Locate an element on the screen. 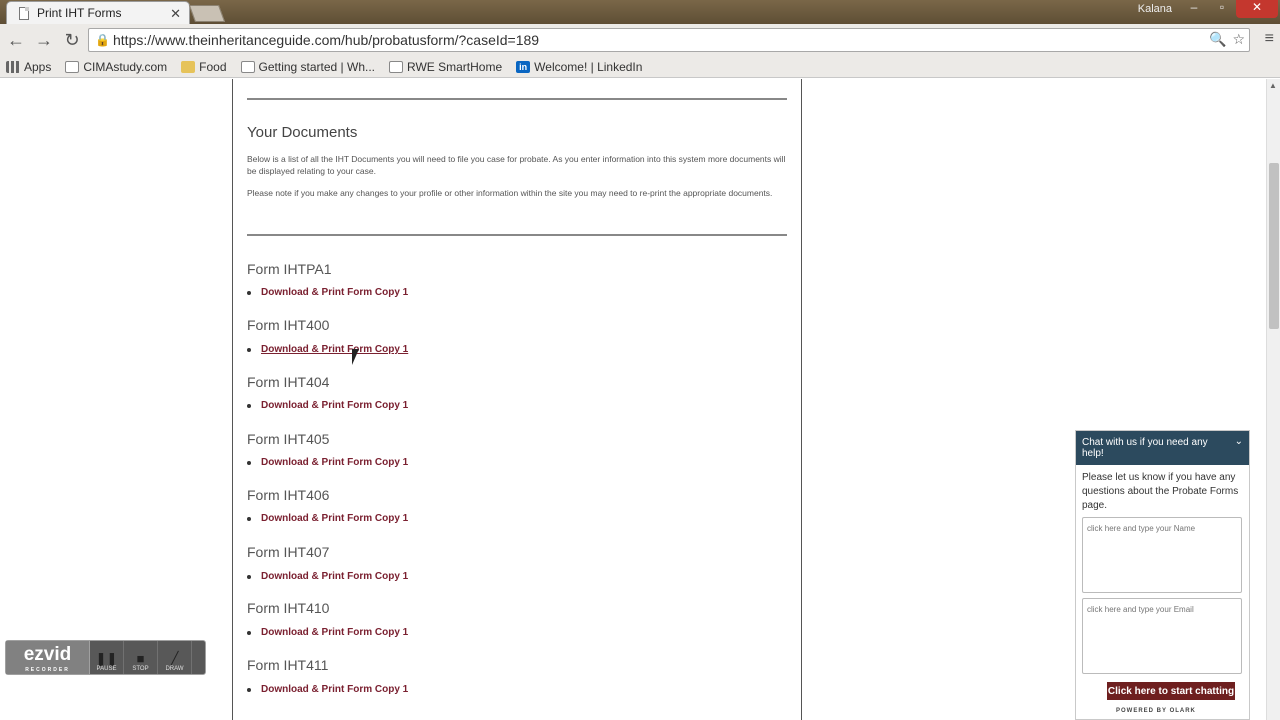 Image resolution: width=1280 pixels, height=720 pixels. start-chat-button: Click here to start chatting is located at coordinates (1171, 691).